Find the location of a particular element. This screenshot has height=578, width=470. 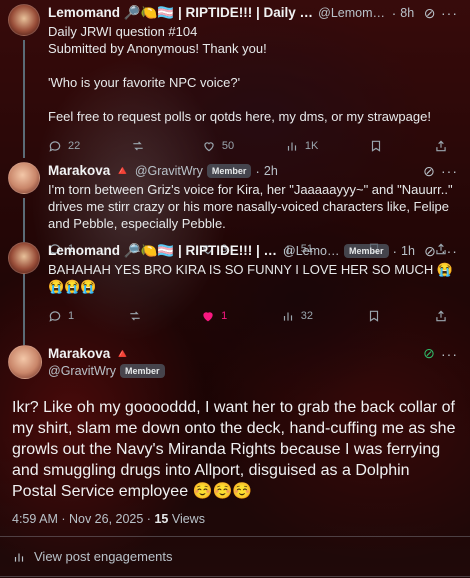

engagements-label: View post engagements is located at coordinates (103, 556).